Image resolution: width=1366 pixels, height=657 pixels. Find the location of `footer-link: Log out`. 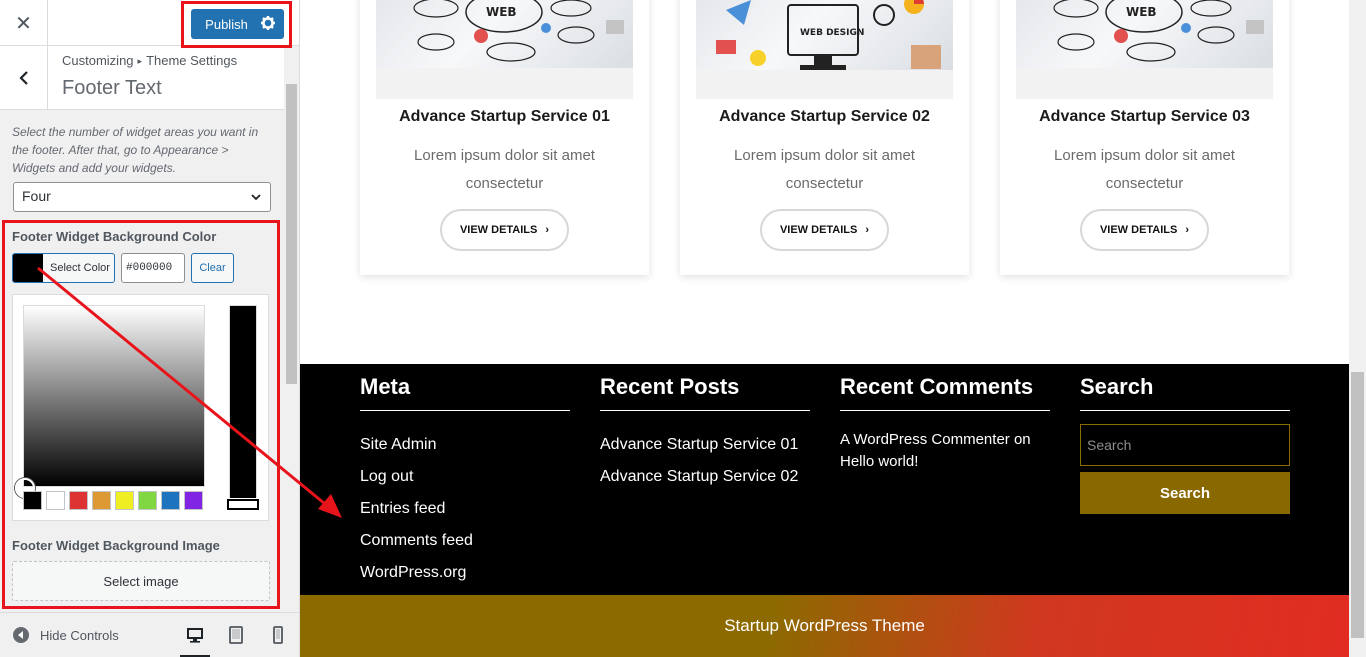

footer-link: Log out is located at coordinates (465, 477).